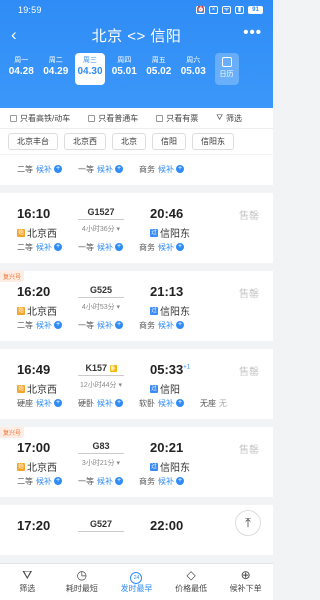 The image size is (320, 600). I want to click on seat-type: 二等, so click(25, 325).